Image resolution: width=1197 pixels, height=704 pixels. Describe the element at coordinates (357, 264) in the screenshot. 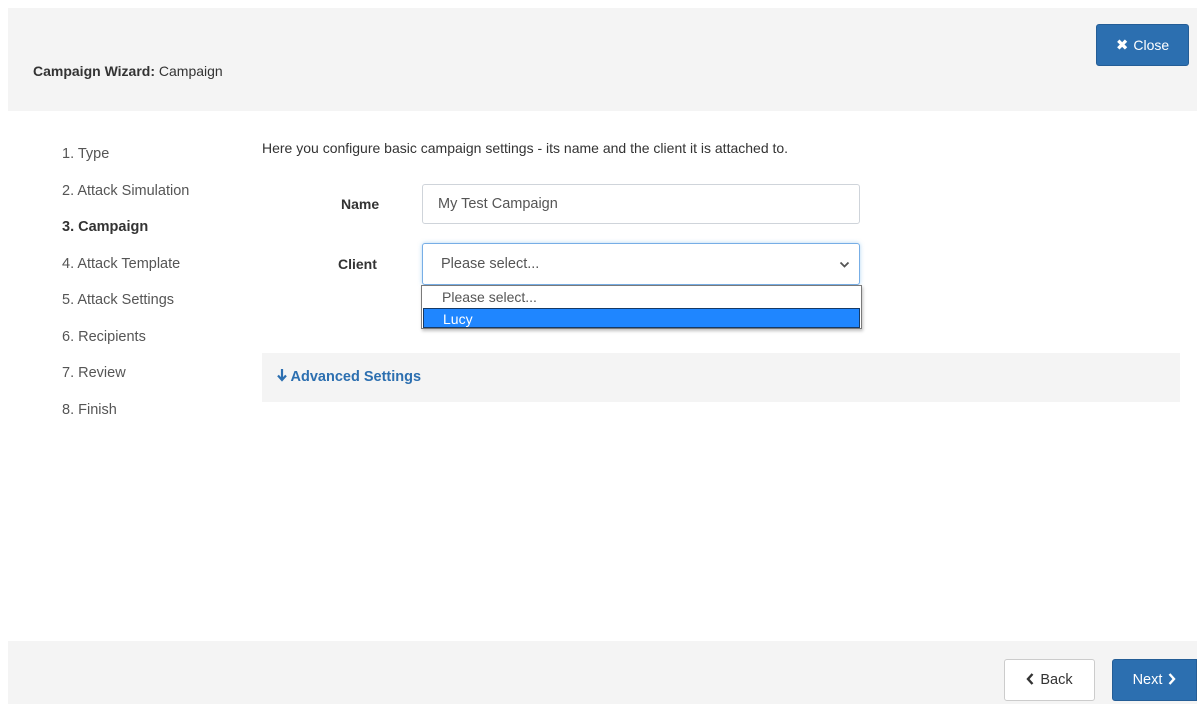

I see `client-label: Client` at that location.